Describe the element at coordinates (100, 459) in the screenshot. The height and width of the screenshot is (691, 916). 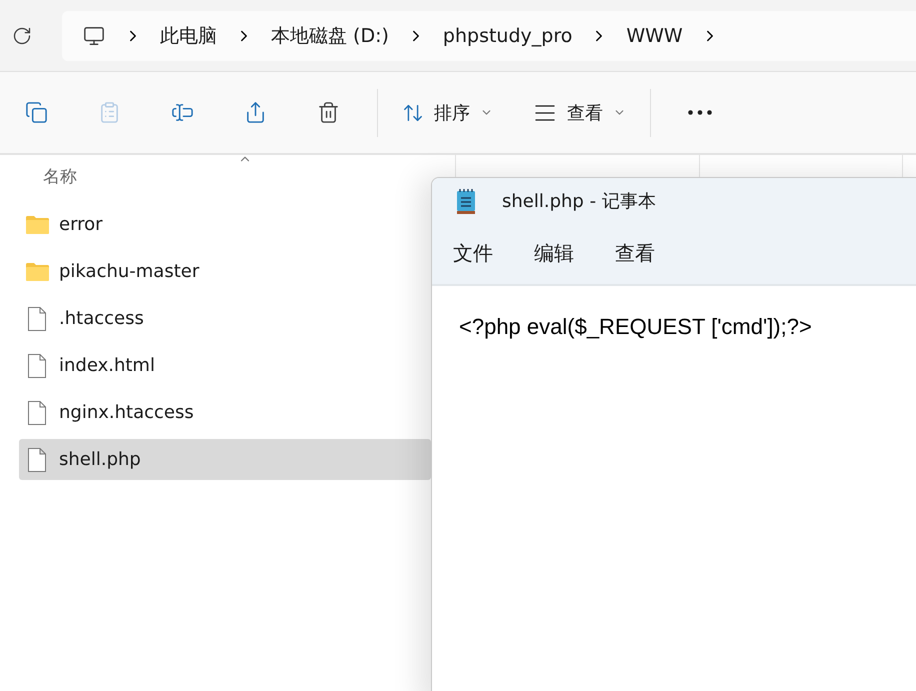
I see `file-name: shell.php` at that location.